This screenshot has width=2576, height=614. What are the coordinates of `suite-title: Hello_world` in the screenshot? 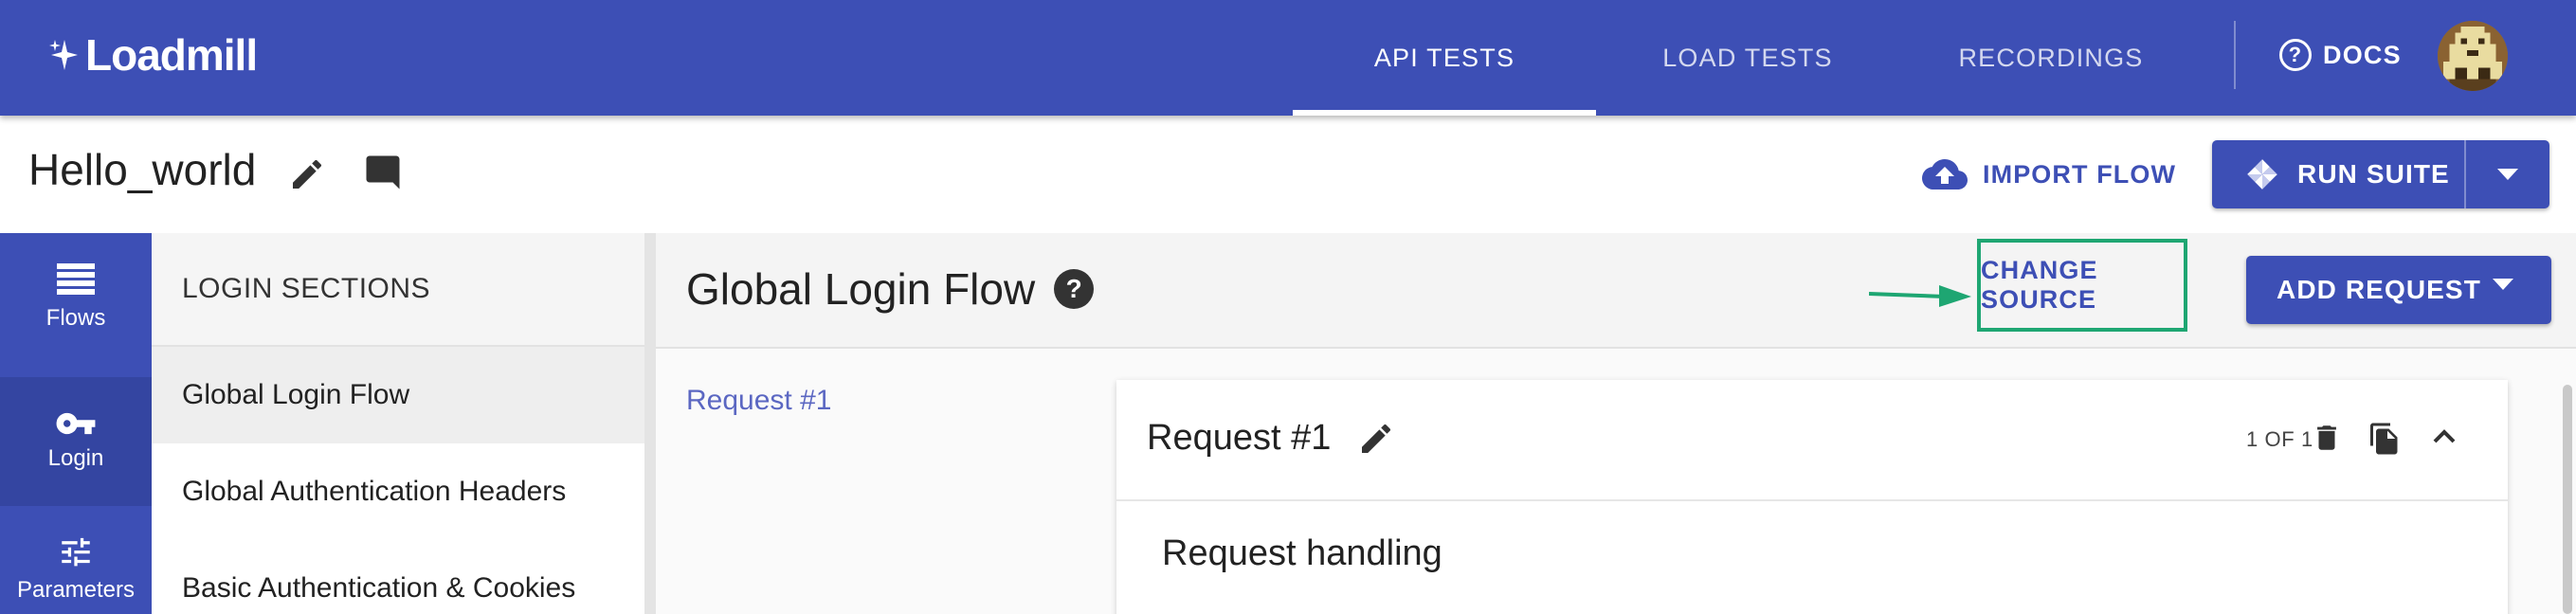 It's located at (142, 169).